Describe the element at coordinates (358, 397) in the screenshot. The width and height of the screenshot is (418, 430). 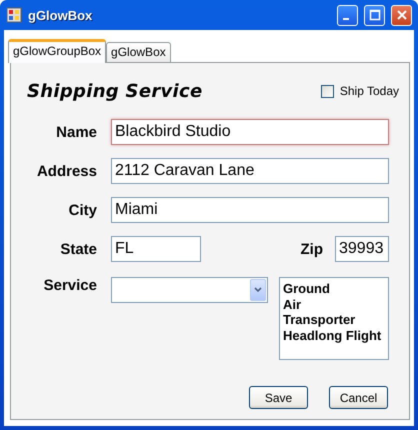
I see `dialog-button: Cancel` at that location.